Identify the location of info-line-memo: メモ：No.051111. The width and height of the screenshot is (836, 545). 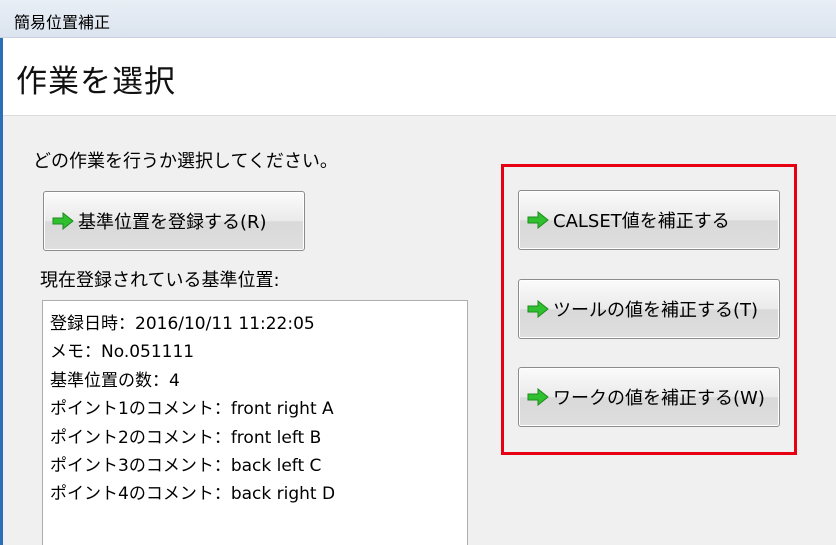
(122, 352).